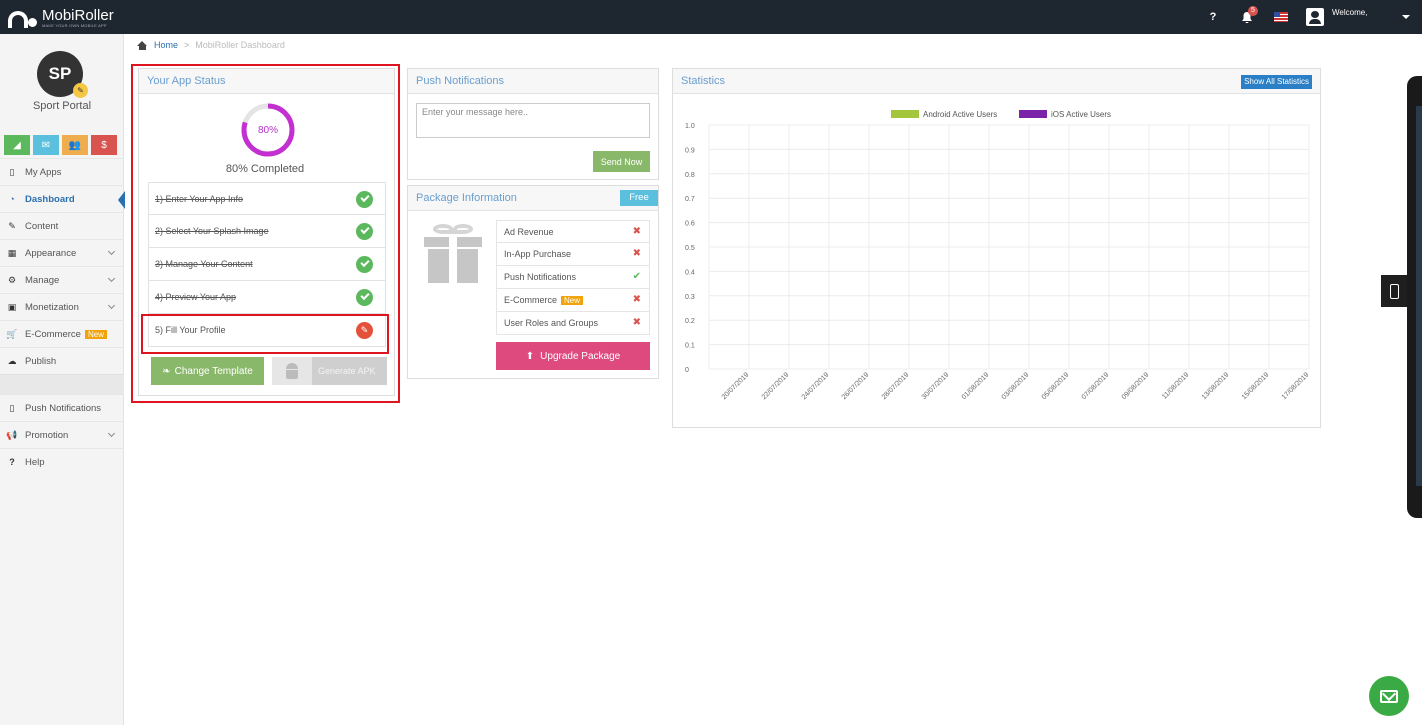 The width and height of the screenshot is (1422, 725). I want to click on y-tick-label: 0.2, so click(690, 321).